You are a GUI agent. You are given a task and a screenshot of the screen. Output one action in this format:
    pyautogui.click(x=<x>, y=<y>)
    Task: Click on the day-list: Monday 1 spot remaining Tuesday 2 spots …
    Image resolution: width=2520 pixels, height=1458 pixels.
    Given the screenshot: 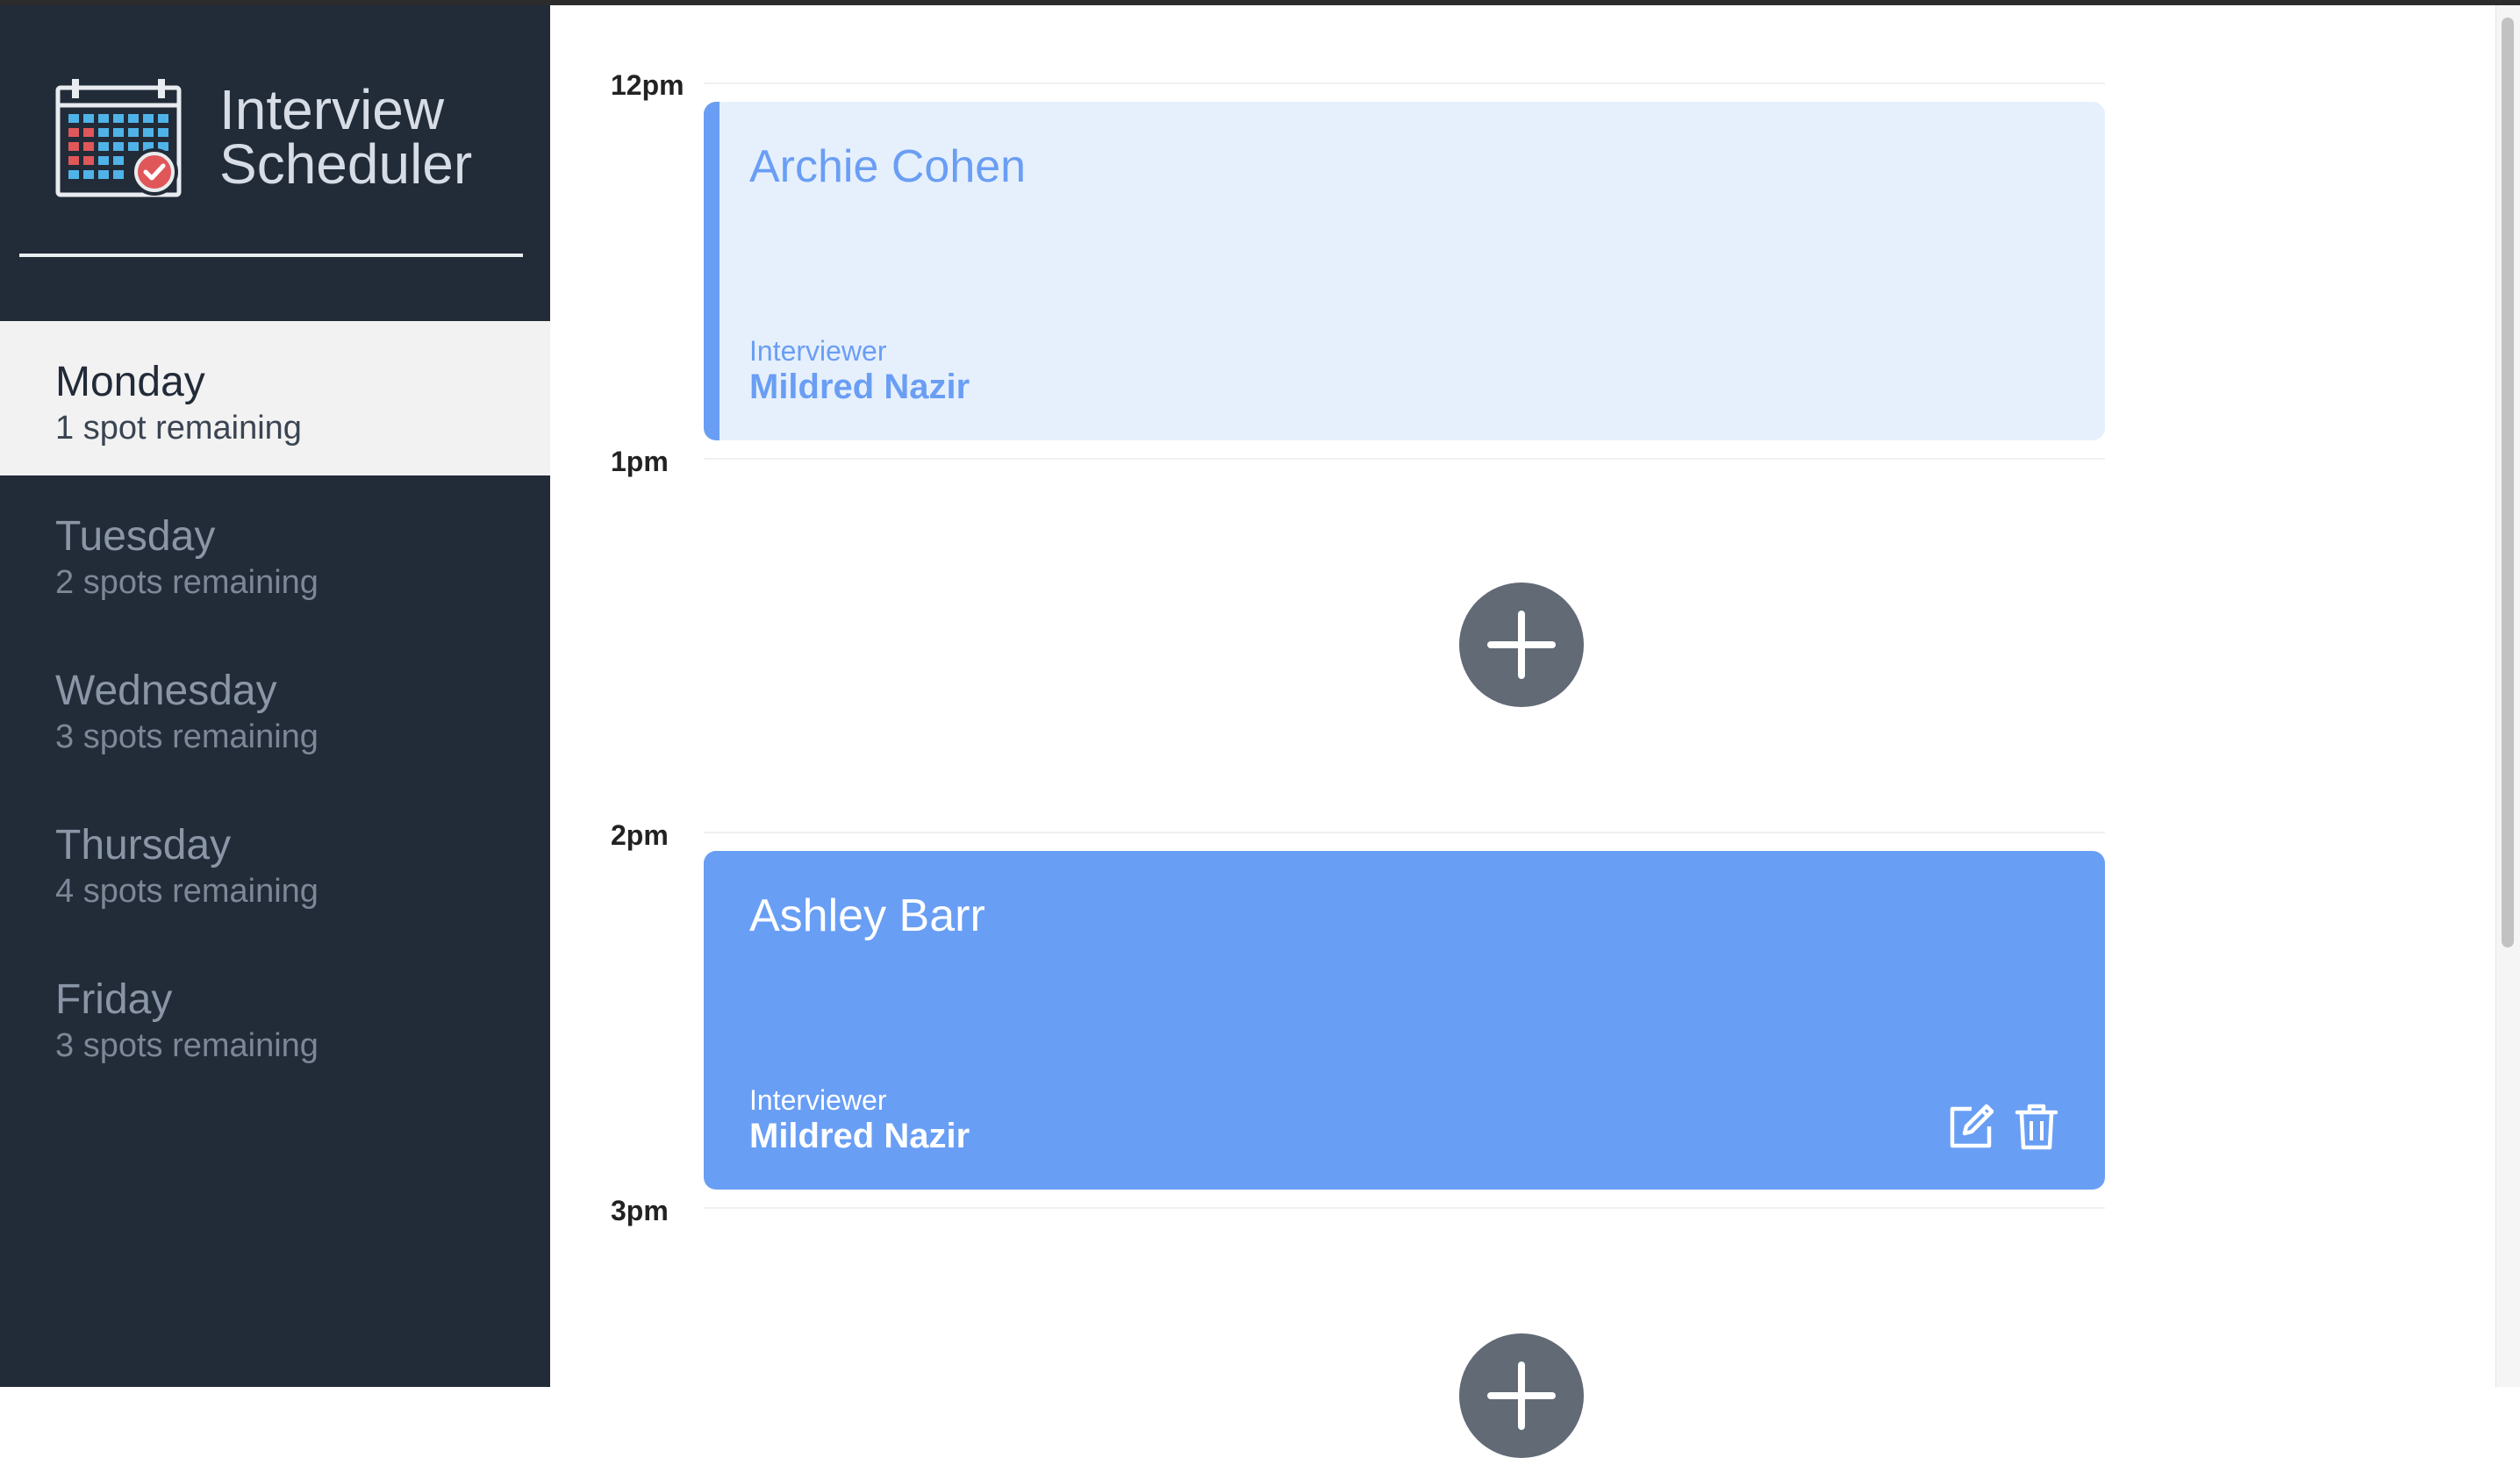 What is the action you would take?
    pyautogui.click(x=275, y=707)
    